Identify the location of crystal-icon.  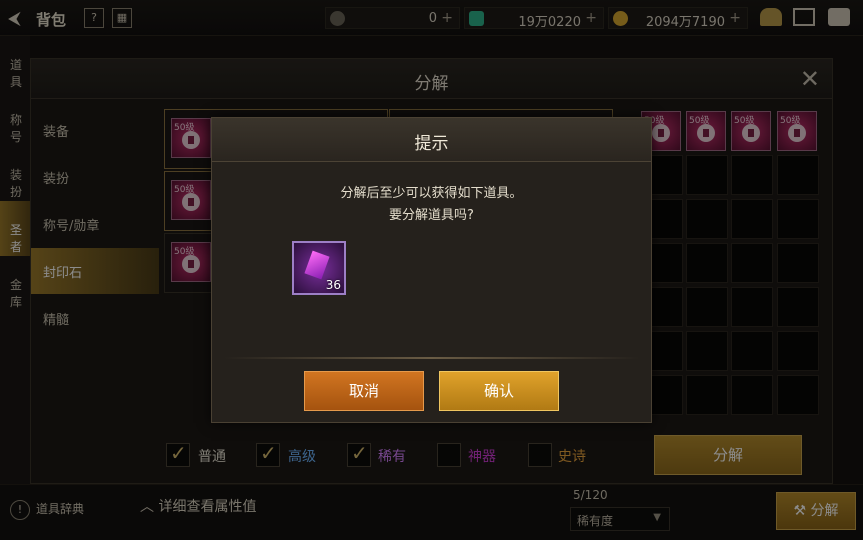
(317, 265).